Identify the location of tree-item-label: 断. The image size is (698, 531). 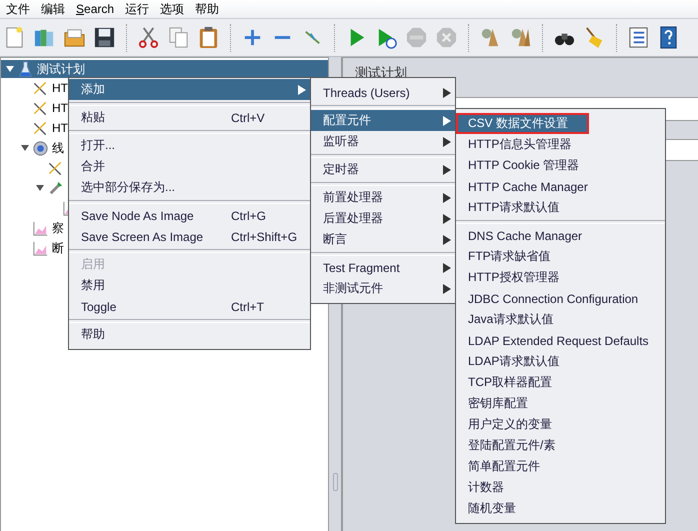
(58, 248).